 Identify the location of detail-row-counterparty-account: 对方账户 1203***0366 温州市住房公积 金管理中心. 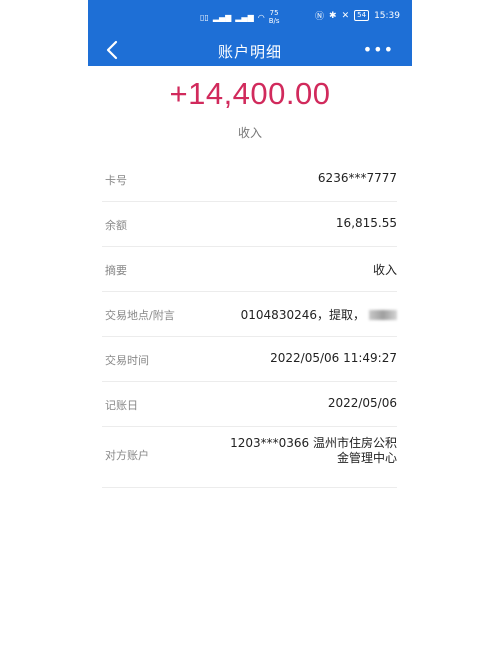
(249, 457).